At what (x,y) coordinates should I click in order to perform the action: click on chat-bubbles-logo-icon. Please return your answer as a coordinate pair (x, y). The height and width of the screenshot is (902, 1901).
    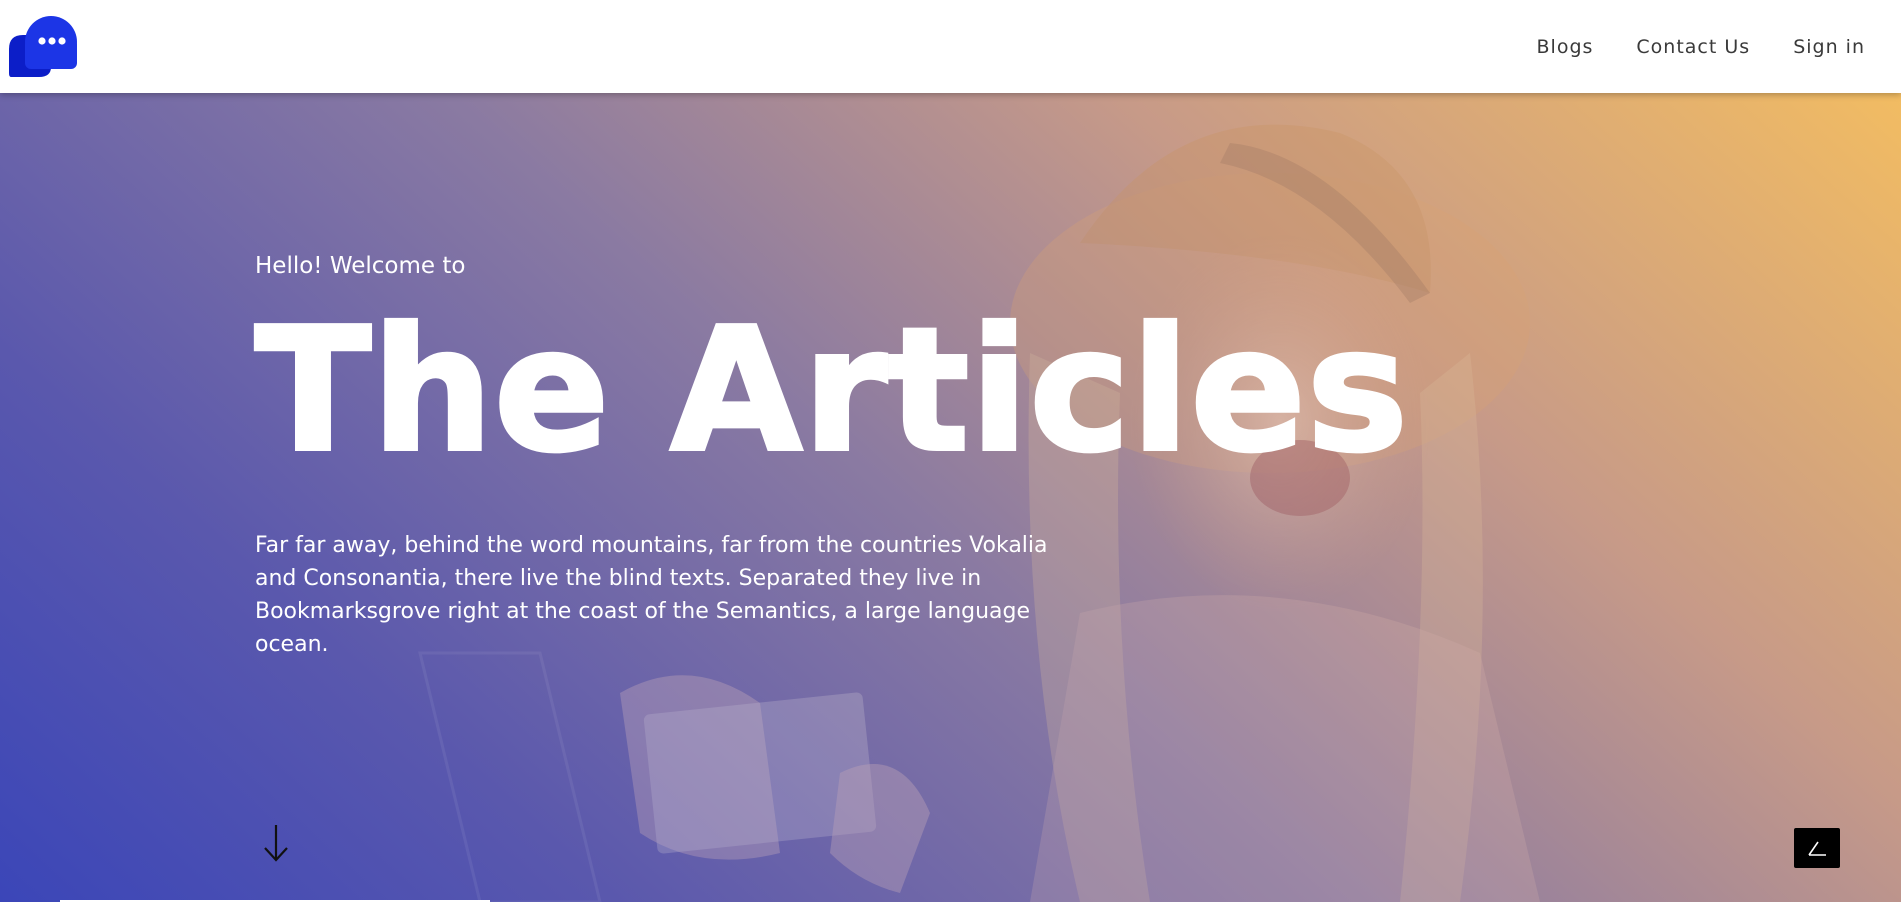
    Looking at the image, I should click on (42, 47).